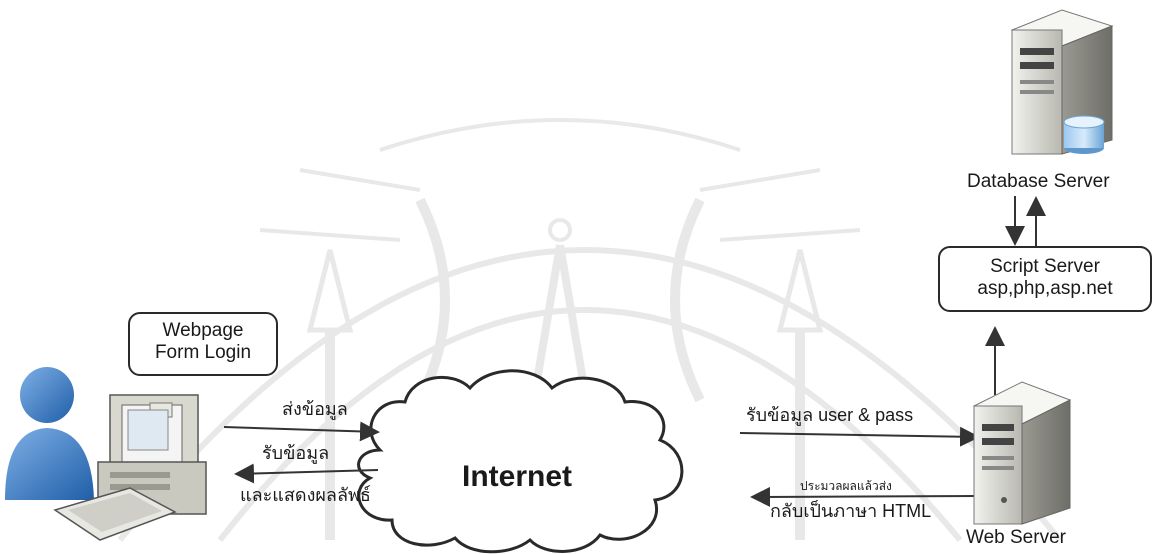  What do you see at coordinates (1016, 537) in the screenshot?
I see `web-server-label: Web Server` at bounding box center [1016, 537].